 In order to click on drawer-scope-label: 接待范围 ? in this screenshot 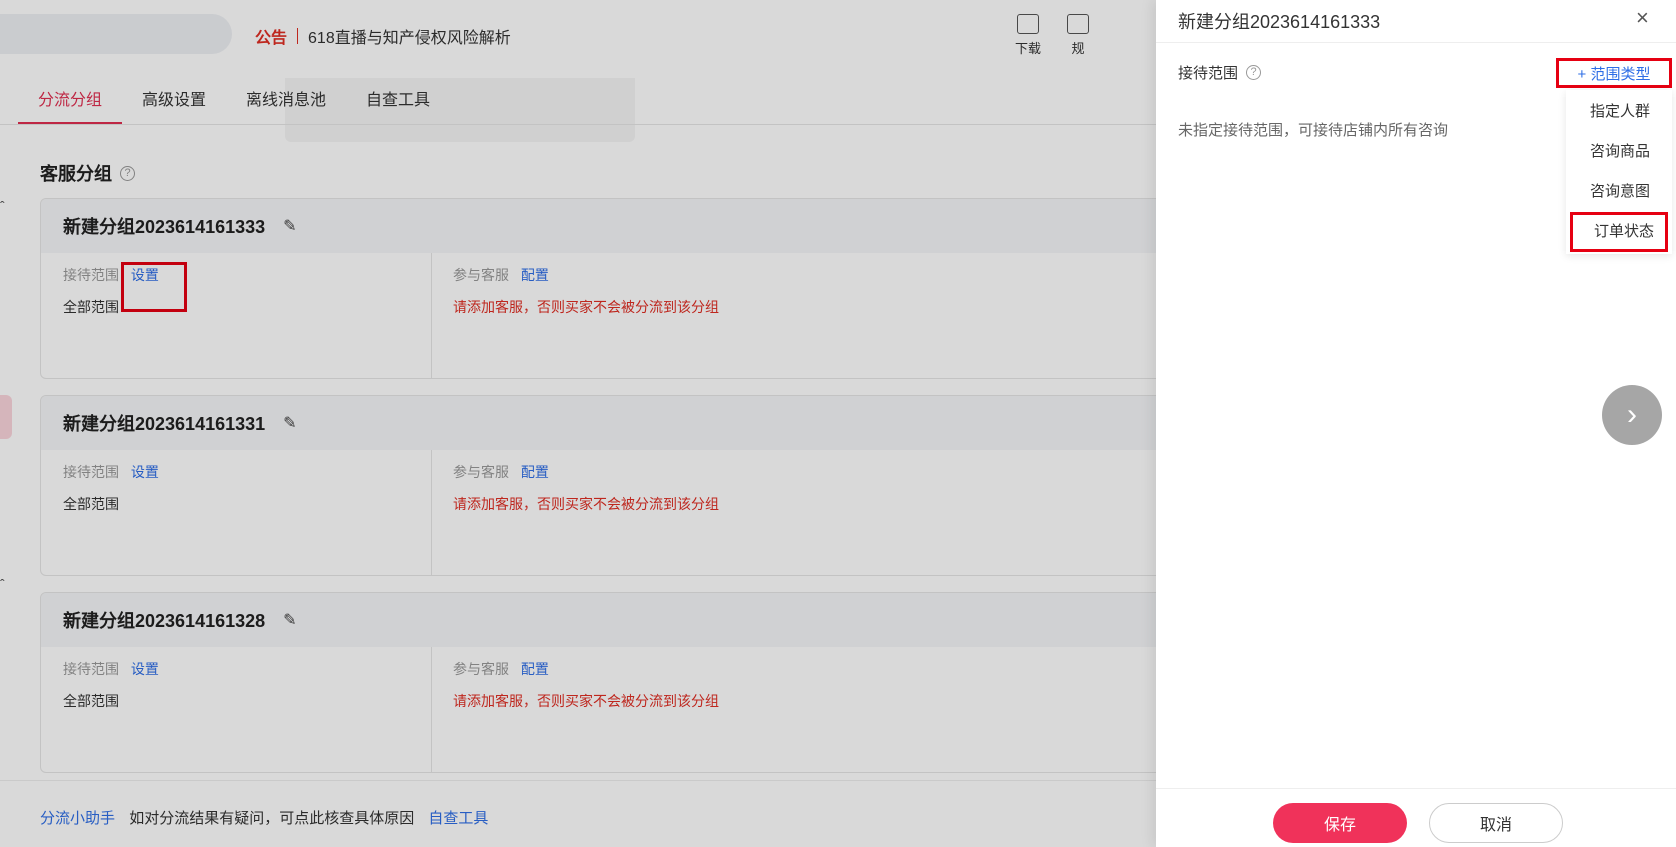, I will do `click(1220, 72)`.